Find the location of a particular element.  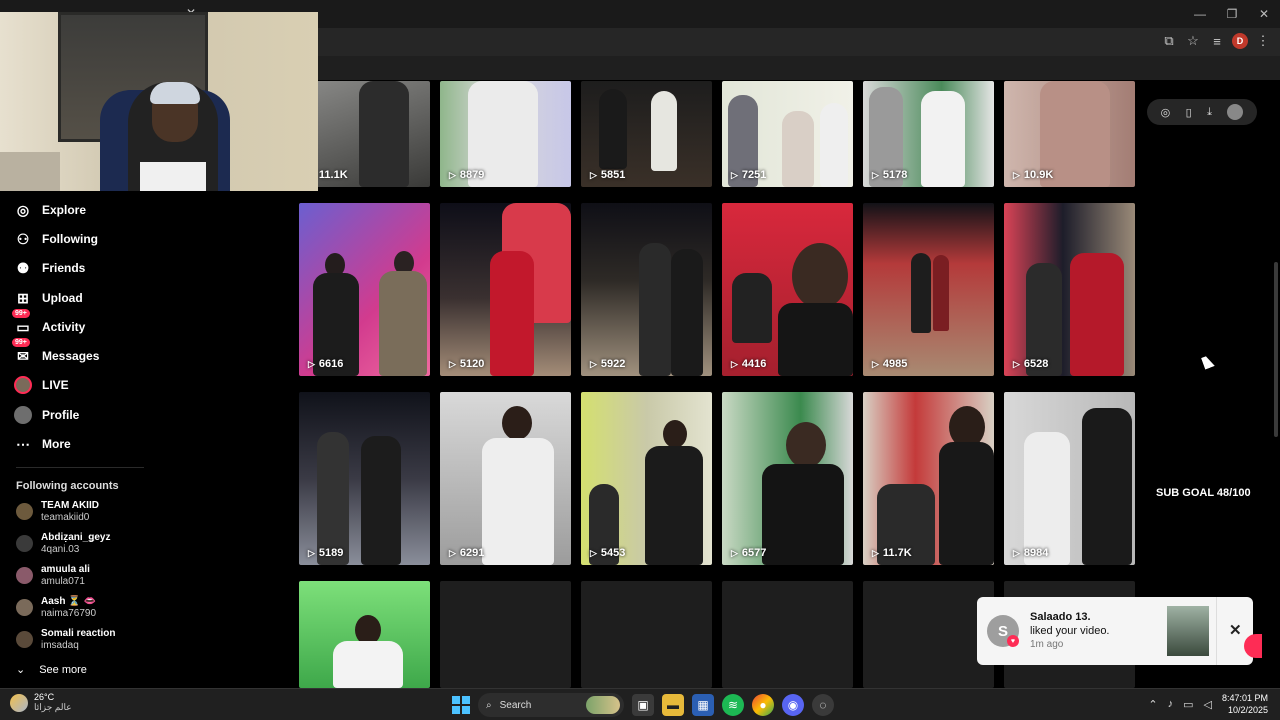

store-icon: ▦ is located at coordinates (703, 705).